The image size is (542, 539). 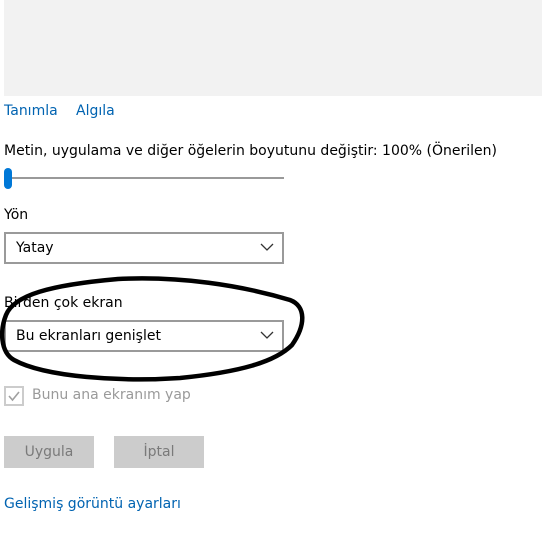 What do you see at coordinates (88, 336) in the screenshot?
I see `multiple-displays-value: Bu ekranları genişlet` at bounding box center [88, 336].